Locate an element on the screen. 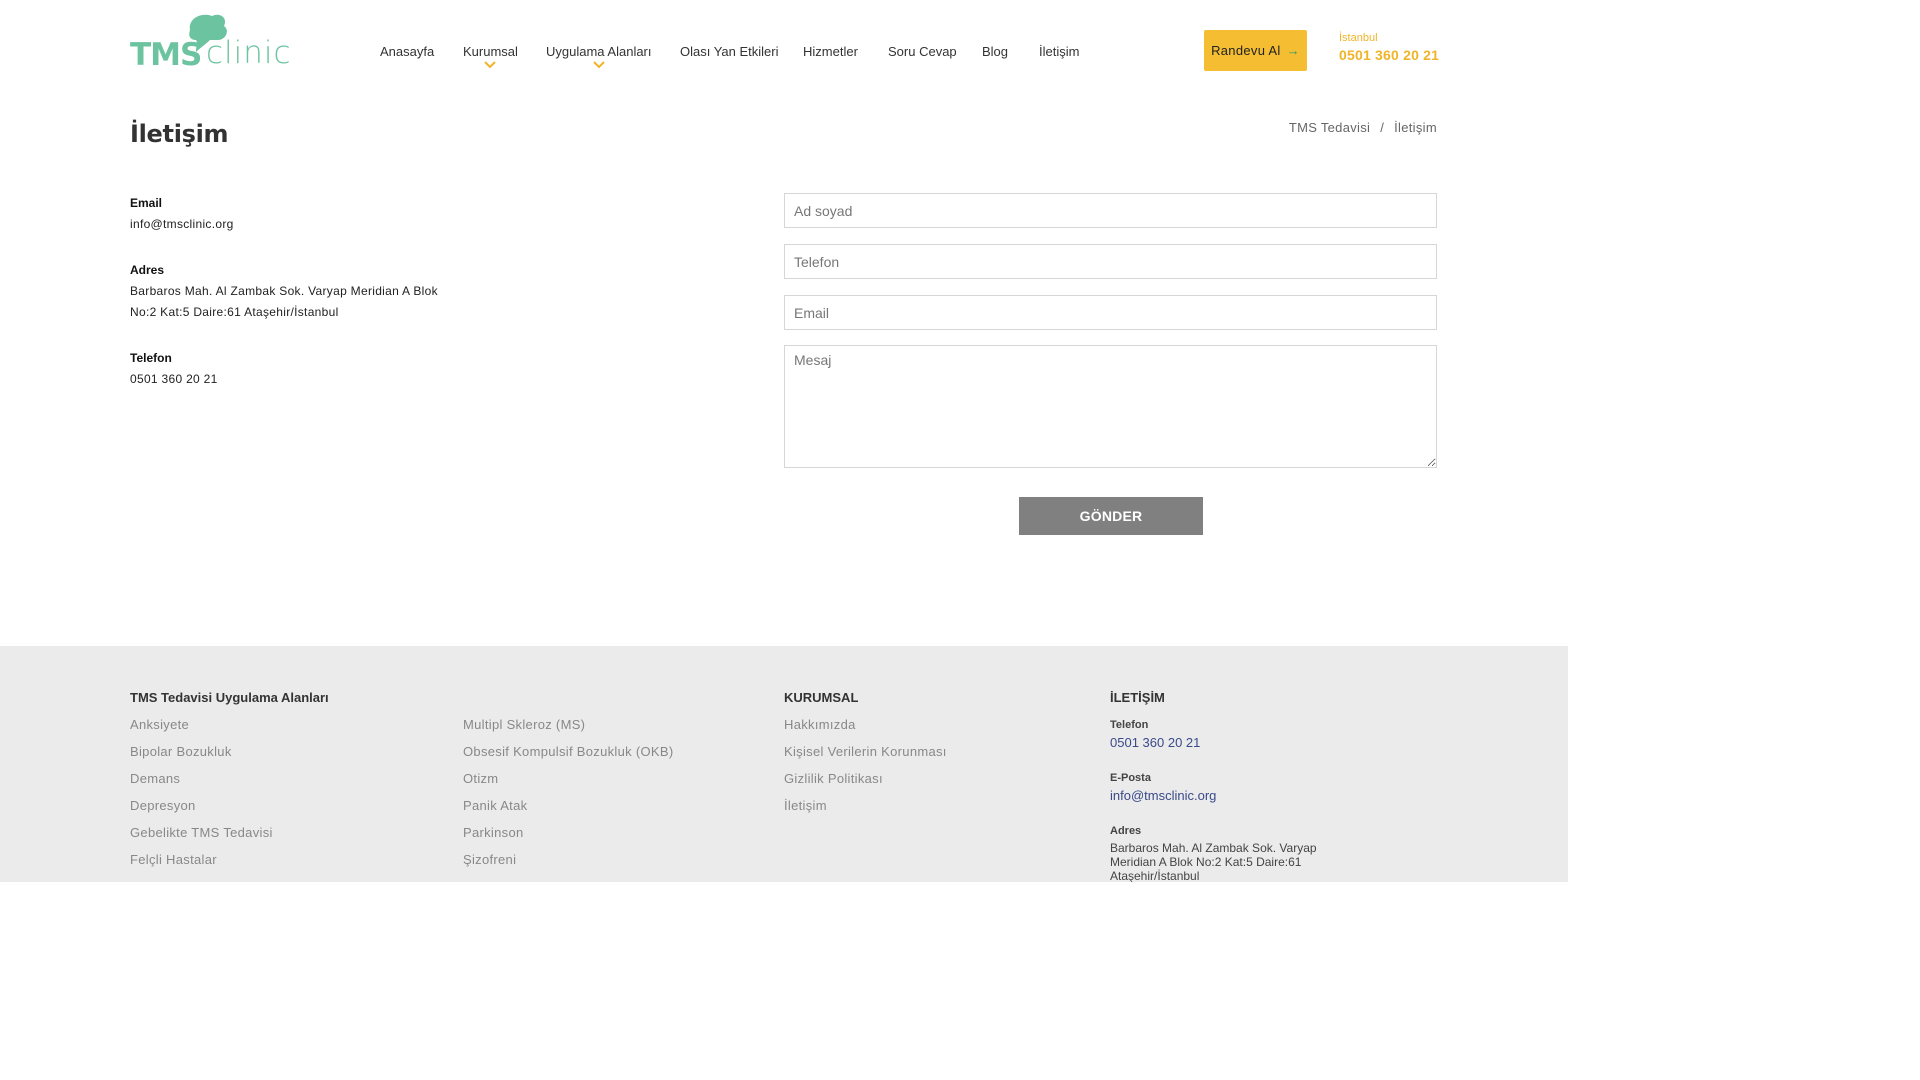  footer-corporate-link: Kişisel Verilerin Korunması is located at coordinates (865, 751).